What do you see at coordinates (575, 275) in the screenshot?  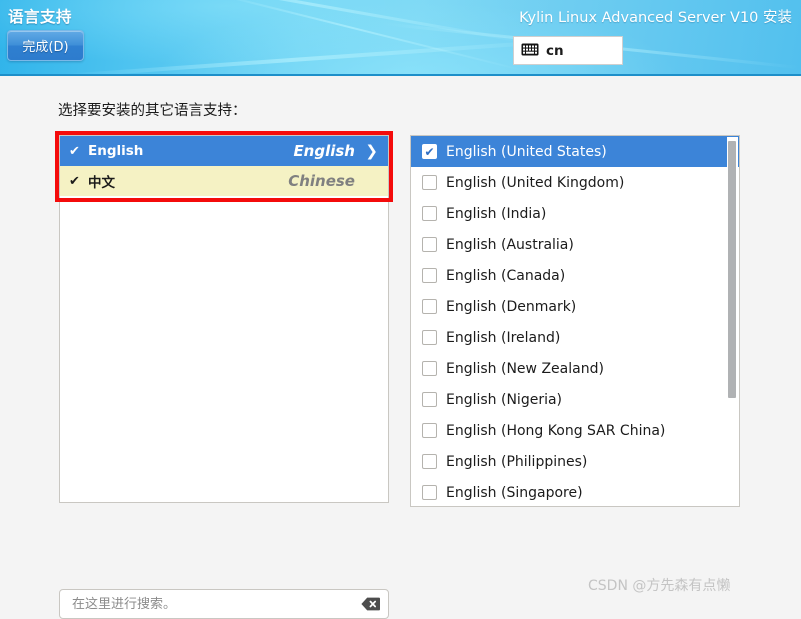 I see `locale-list-item: ✔ English (Canada)` at bounding box center [575, 275].